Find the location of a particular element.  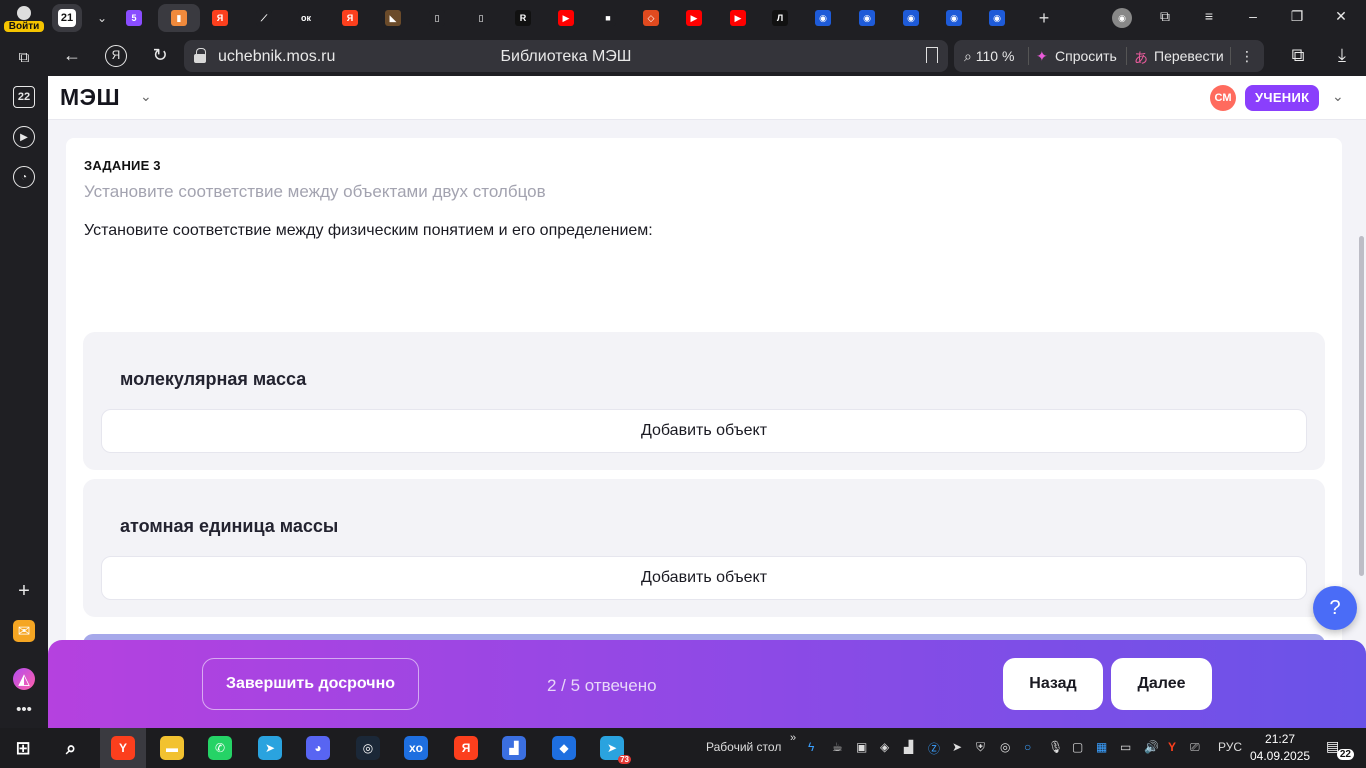

ask-button: Спросить is located at coordinates (1086, 56).